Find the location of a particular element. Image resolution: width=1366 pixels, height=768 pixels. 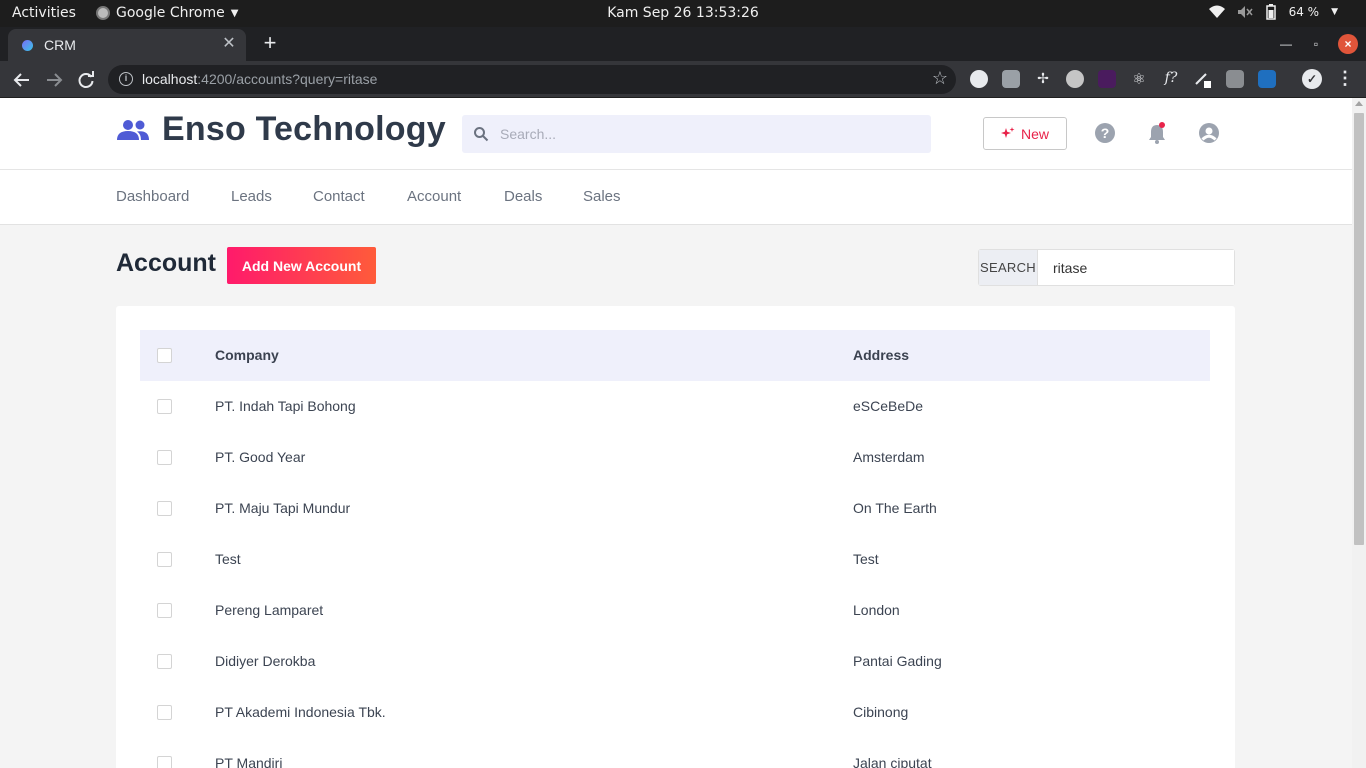

page-scrollbar is located at coordinates (1359, 433).